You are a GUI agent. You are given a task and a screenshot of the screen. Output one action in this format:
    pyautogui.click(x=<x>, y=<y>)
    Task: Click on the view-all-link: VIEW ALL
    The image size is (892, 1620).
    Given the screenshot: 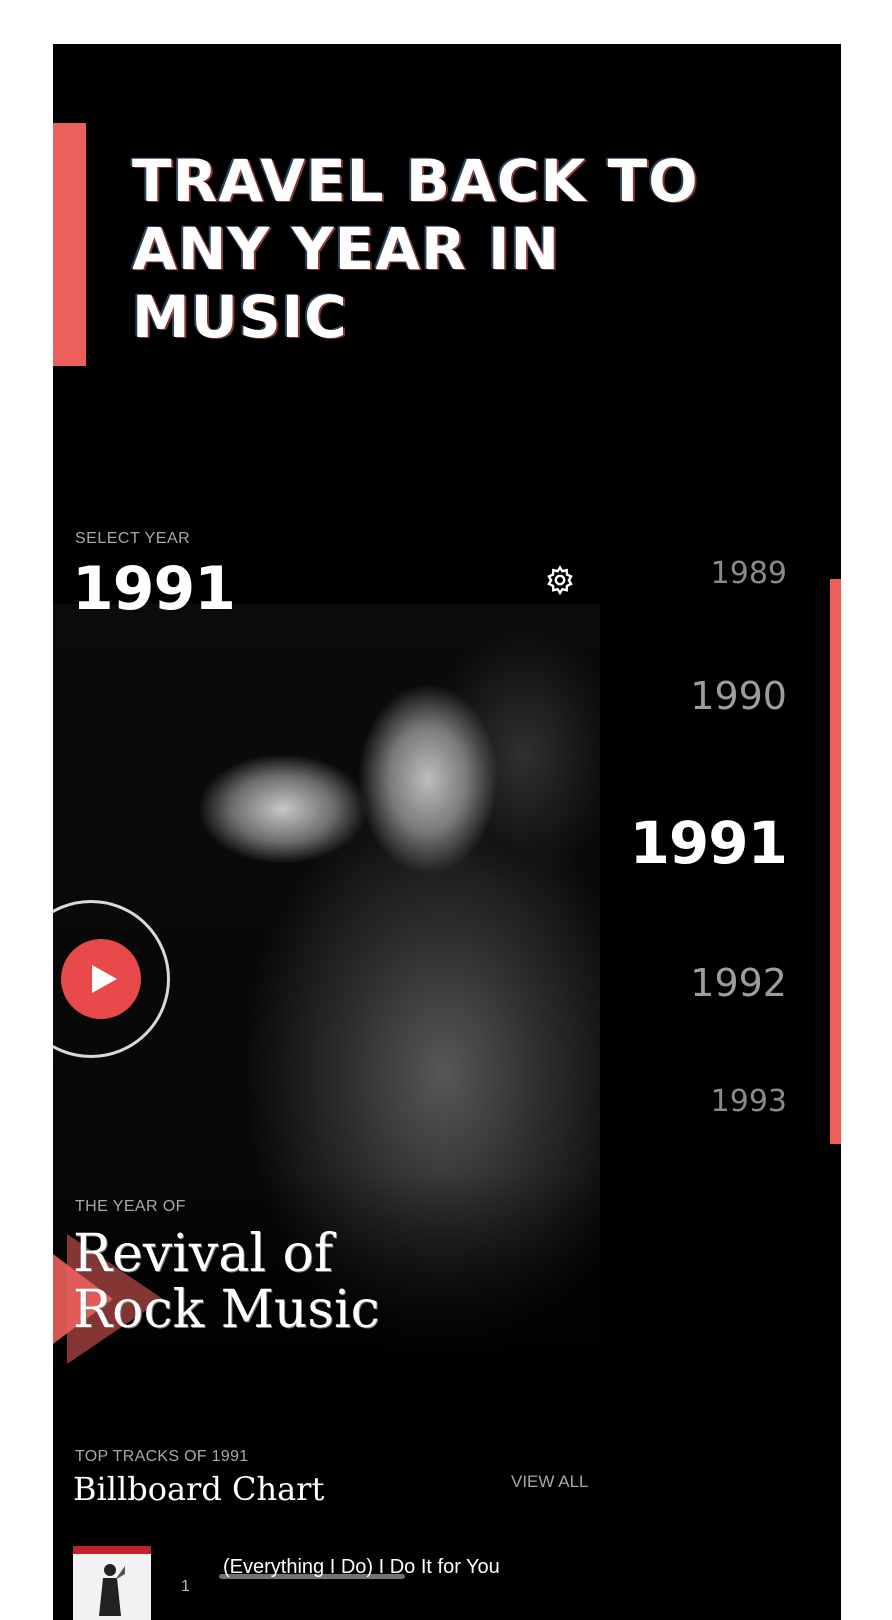 What is the action you would take?
    pyautogui.click(x=549, y=1482)
    